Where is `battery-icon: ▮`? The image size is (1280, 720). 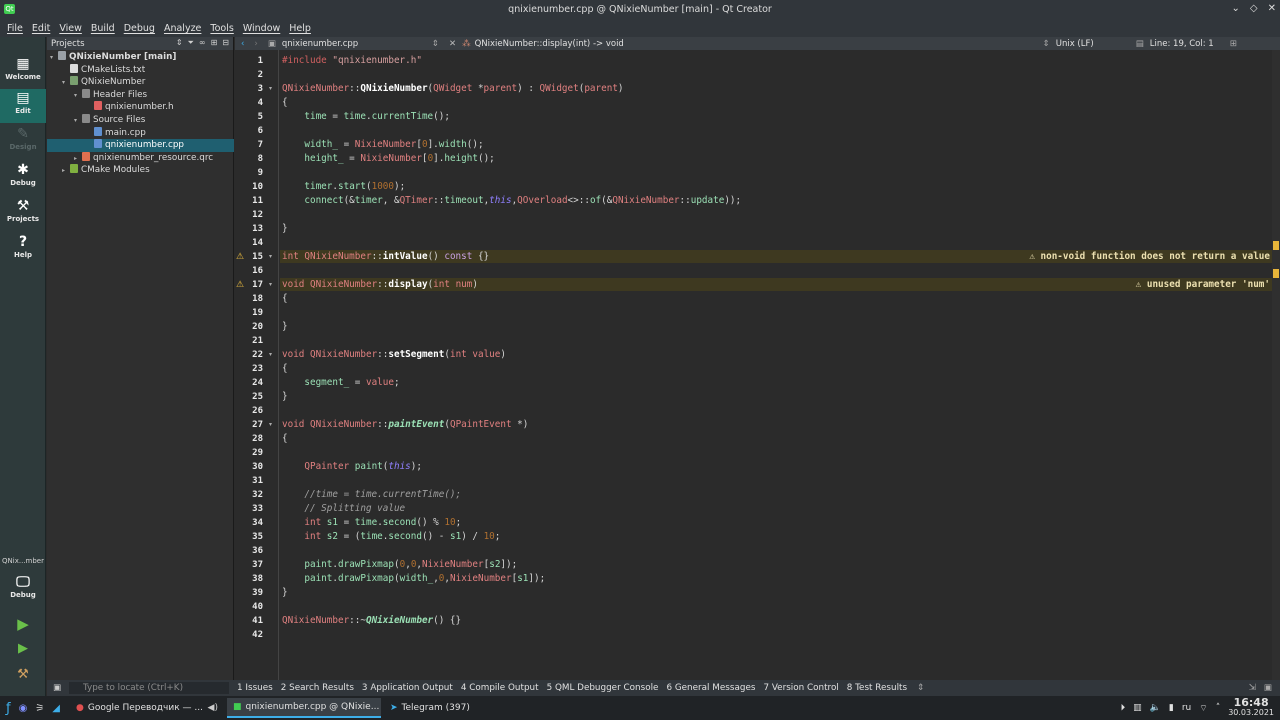 battery-icon: ▮ is located at coordinates (1171, 708).